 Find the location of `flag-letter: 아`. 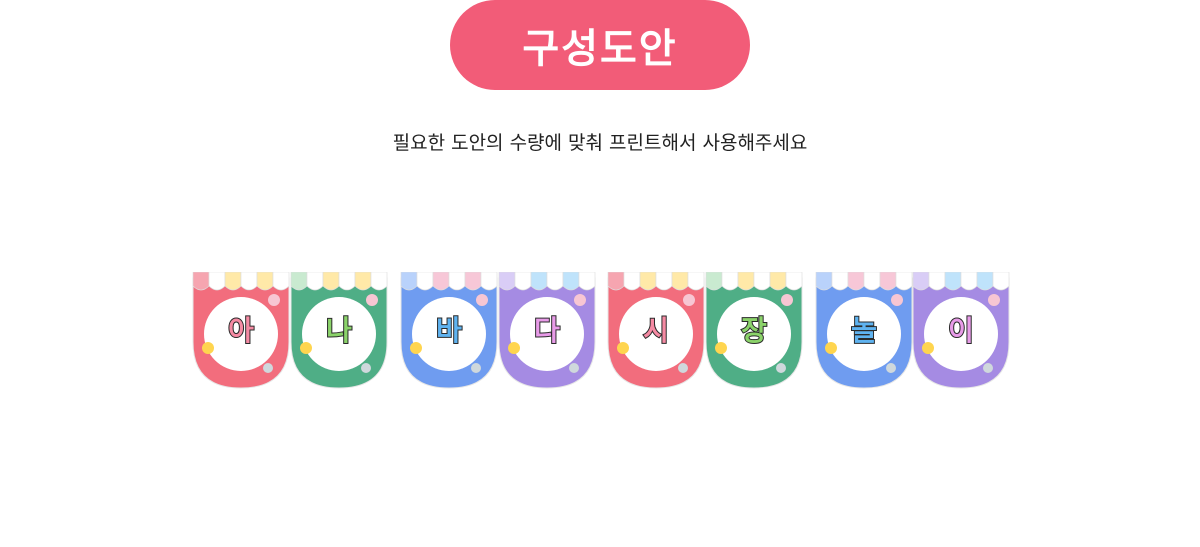

flag-letter: 아 is located at coordinates (241, 330).